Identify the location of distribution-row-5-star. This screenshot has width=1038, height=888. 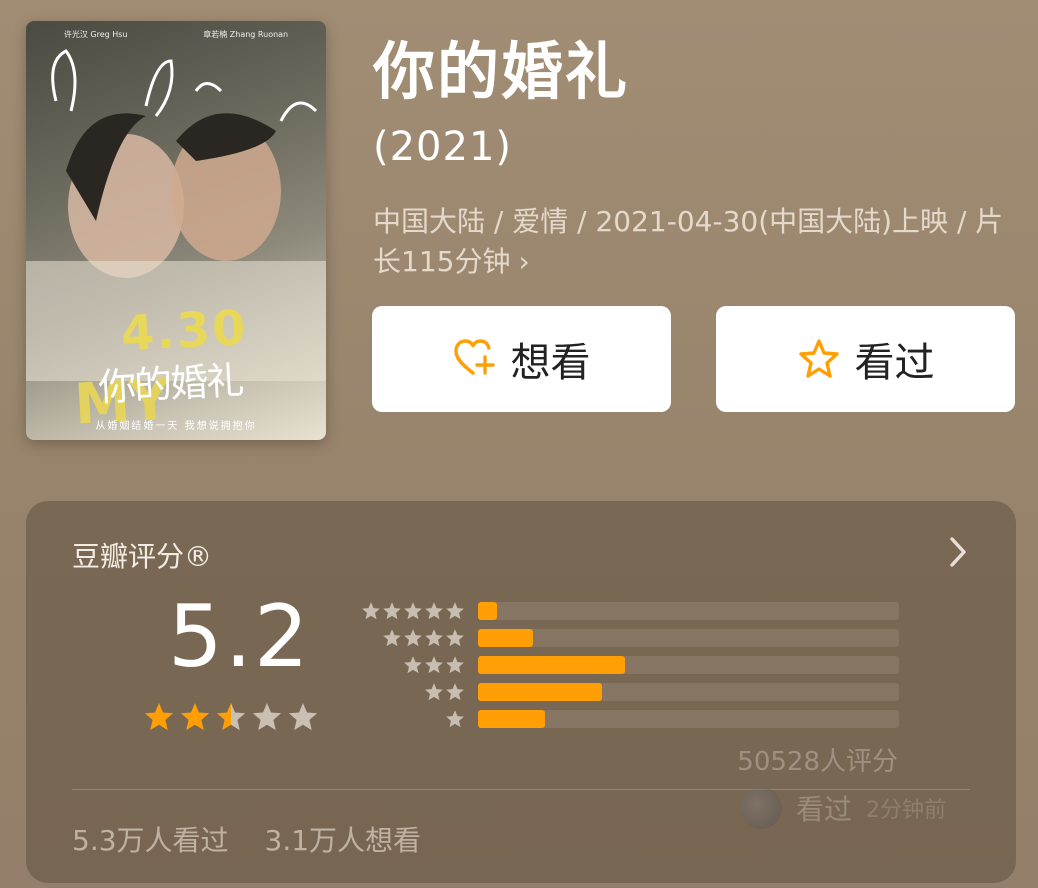
(628, 611).